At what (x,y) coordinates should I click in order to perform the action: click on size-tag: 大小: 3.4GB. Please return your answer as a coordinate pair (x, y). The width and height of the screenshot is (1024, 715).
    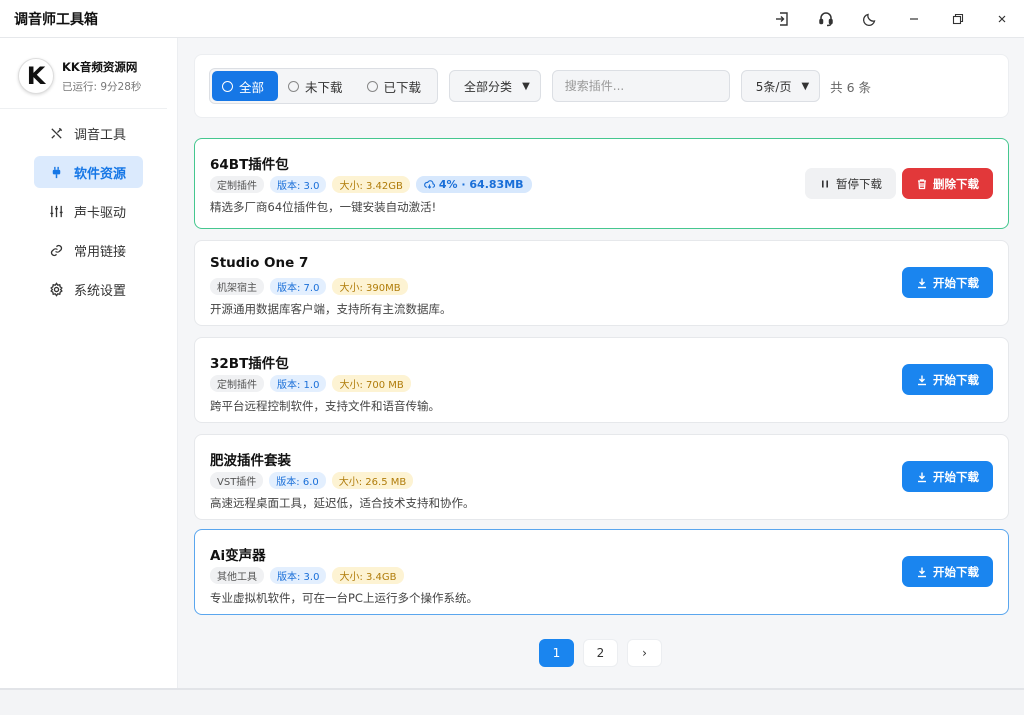
    Looking at the image, I should click on (368, 575).